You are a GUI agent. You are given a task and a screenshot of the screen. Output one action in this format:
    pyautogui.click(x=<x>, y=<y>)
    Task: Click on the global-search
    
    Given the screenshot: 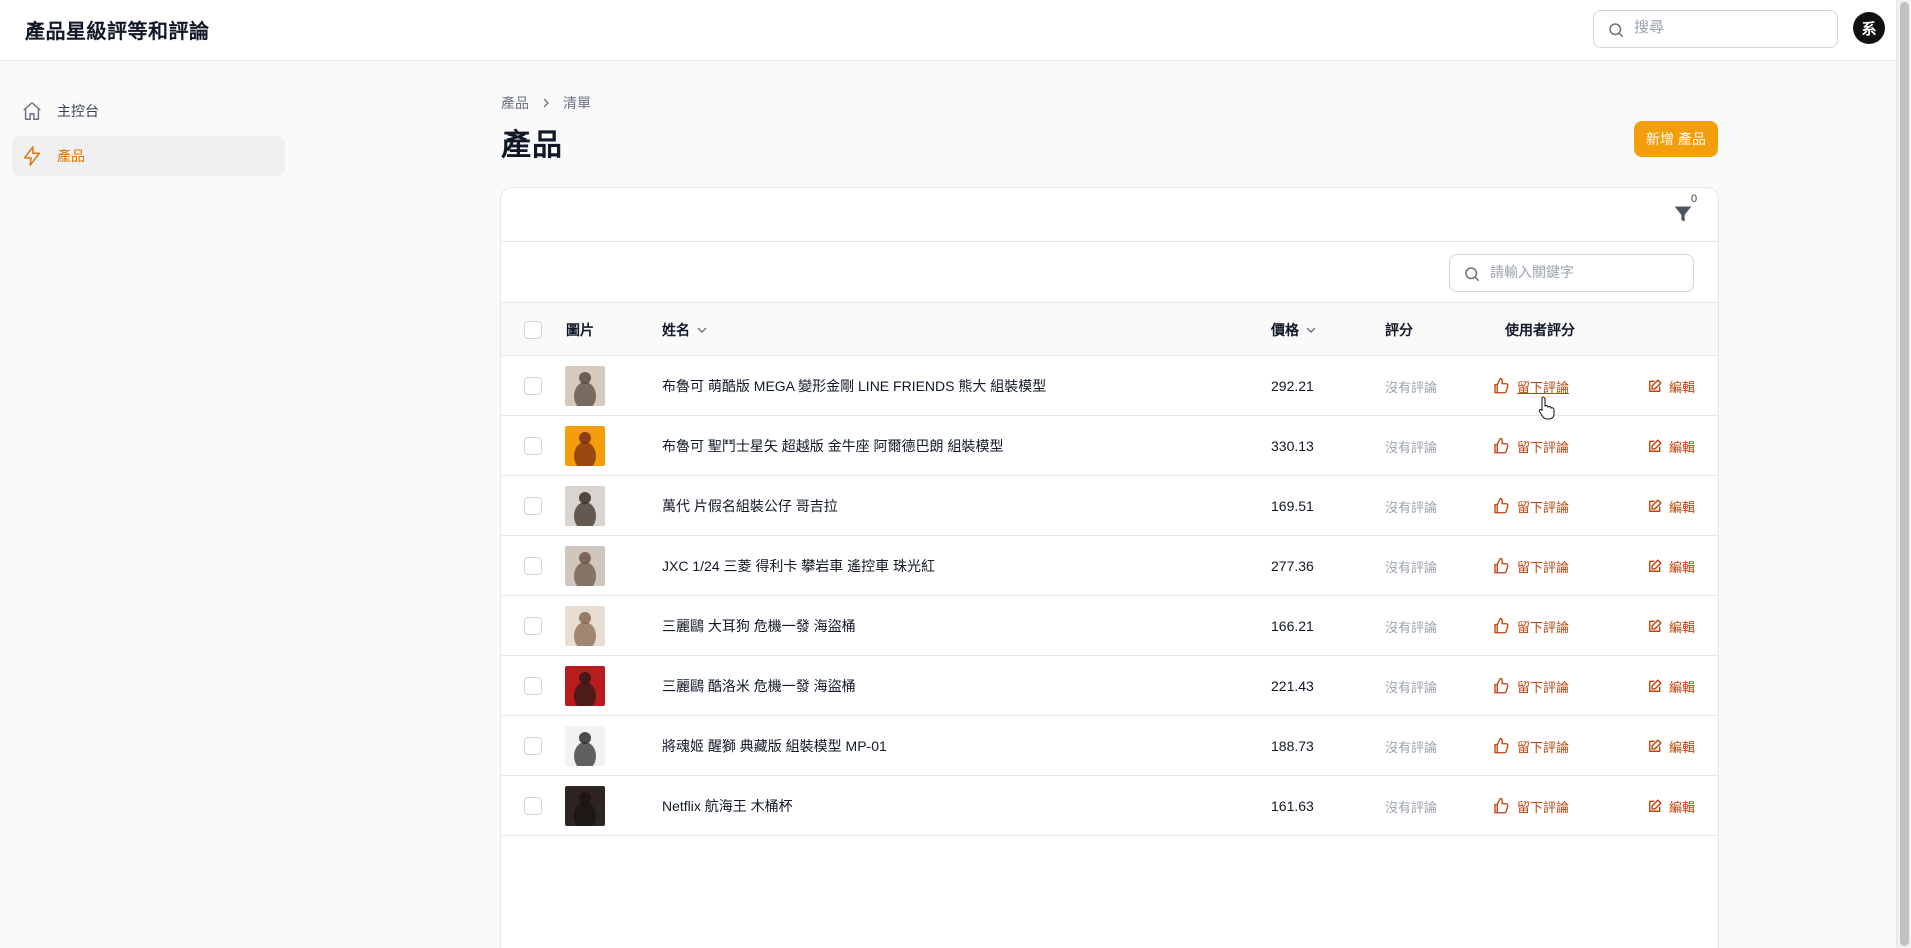 What is the action you would take?
    pyautogui.click(x=1715, y=29)
    